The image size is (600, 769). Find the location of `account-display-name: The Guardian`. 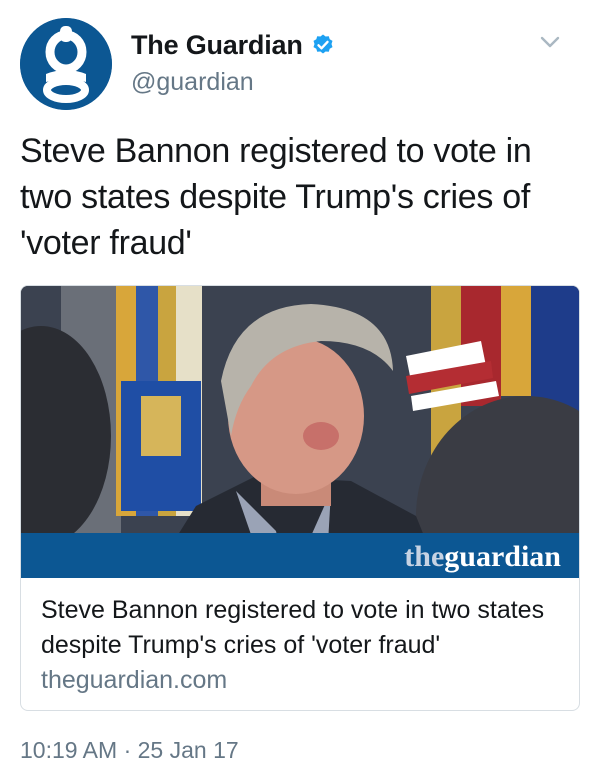

account-display-name: The Guardian is located at coordinates (217, 45).